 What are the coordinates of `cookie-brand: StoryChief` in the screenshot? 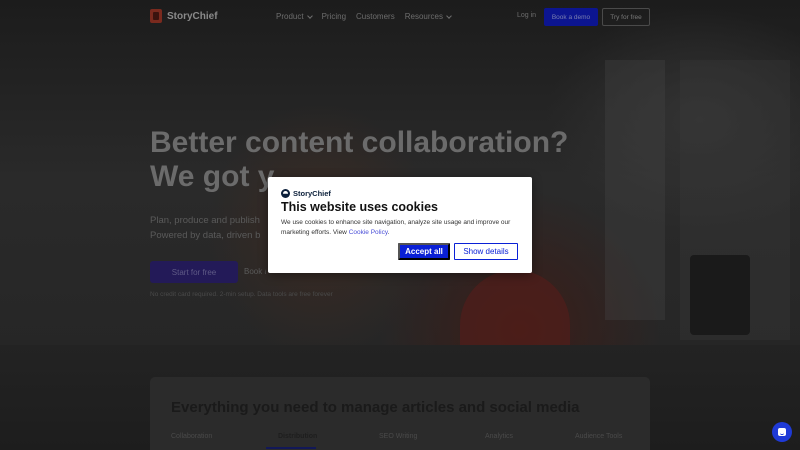 It's located at (306, 193).